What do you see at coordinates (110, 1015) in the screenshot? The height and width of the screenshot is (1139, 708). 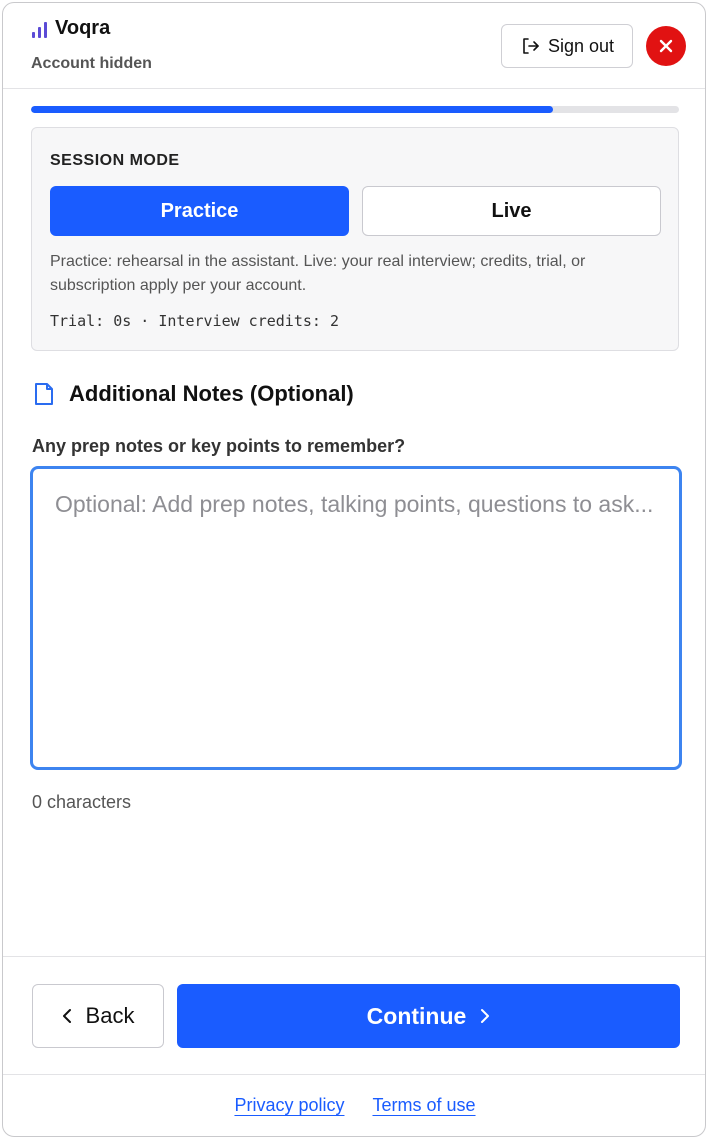 I see `back-label: Back` at bounding box center [110, 1015].